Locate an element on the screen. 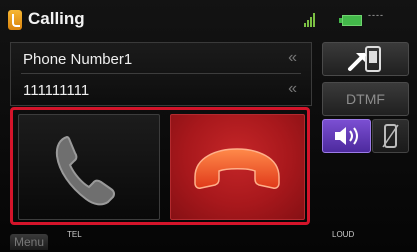 This screenshot has width=417, height=252. dtmf-button: DTMF is located at coordinates (365, 99).